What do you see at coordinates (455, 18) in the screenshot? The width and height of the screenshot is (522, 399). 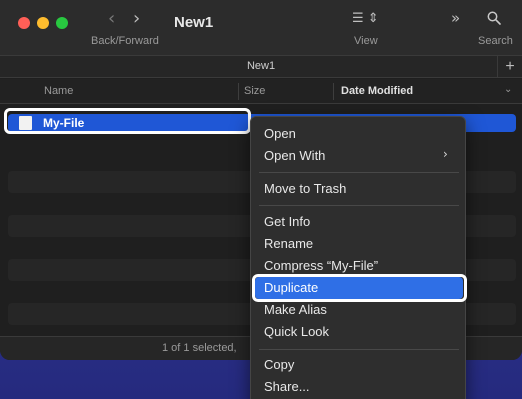 I see `chevron-double-right-icon: »` at bounding box center [455, 18].